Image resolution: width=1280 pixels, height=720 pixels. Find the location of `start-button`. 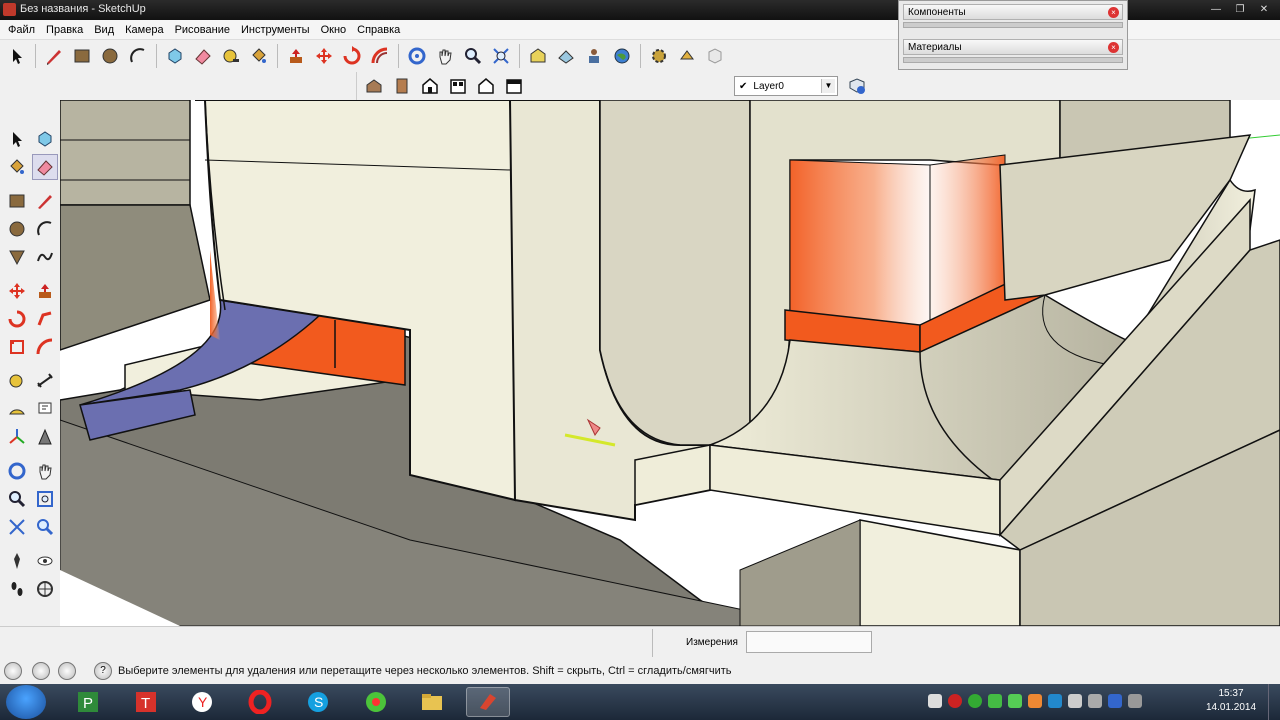

start-button is located at coordinates (26, 702).